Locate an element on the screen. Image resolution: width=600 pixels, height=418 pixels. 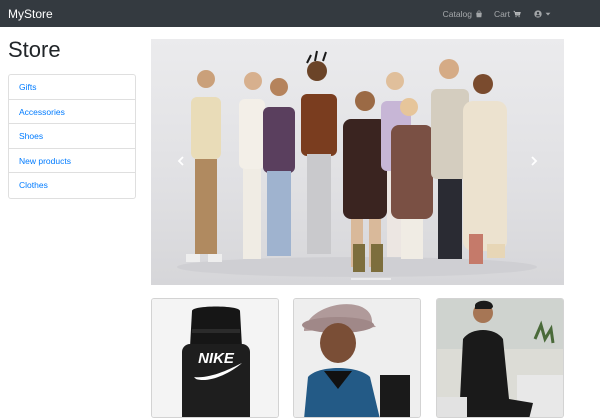
svg-text: NIKE is located at coordinates (216, 358).